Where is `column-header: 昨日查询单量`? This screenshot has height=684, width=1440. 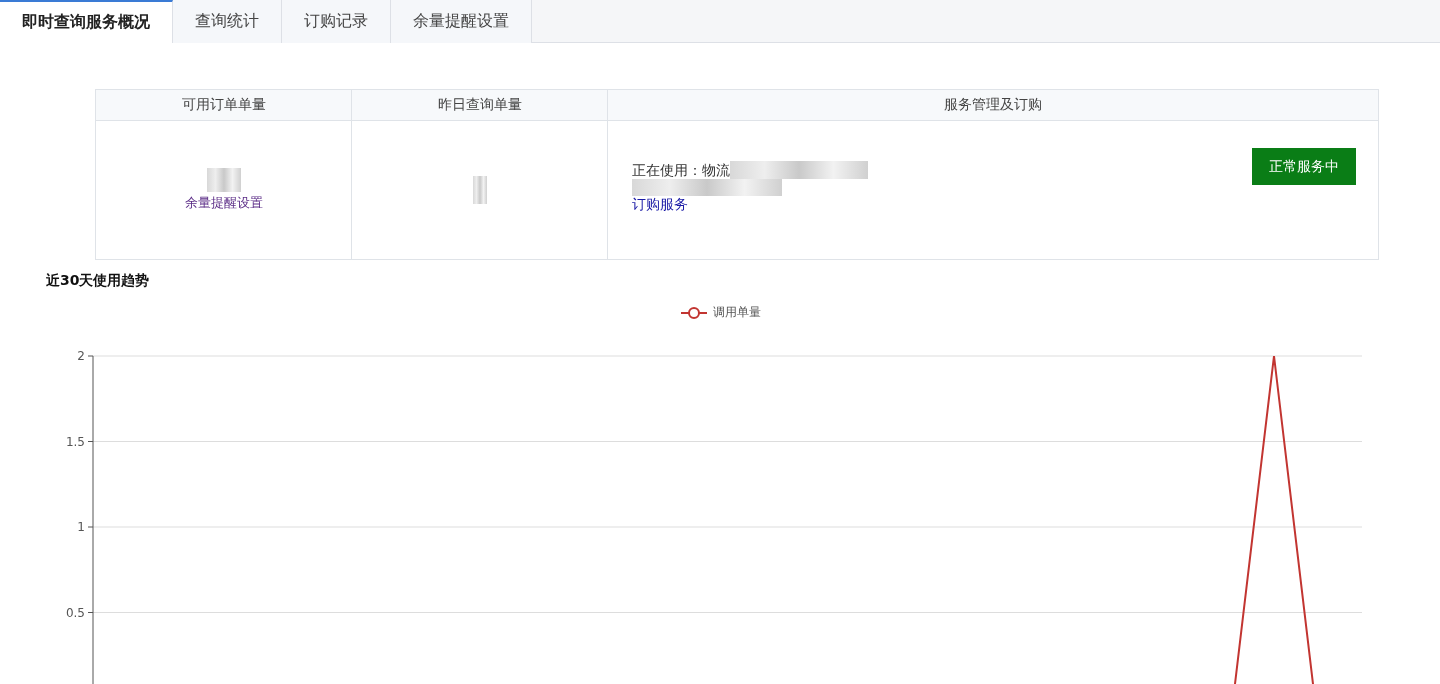 column-header: 昨日查询单量 is located at coordinates (480, 105).